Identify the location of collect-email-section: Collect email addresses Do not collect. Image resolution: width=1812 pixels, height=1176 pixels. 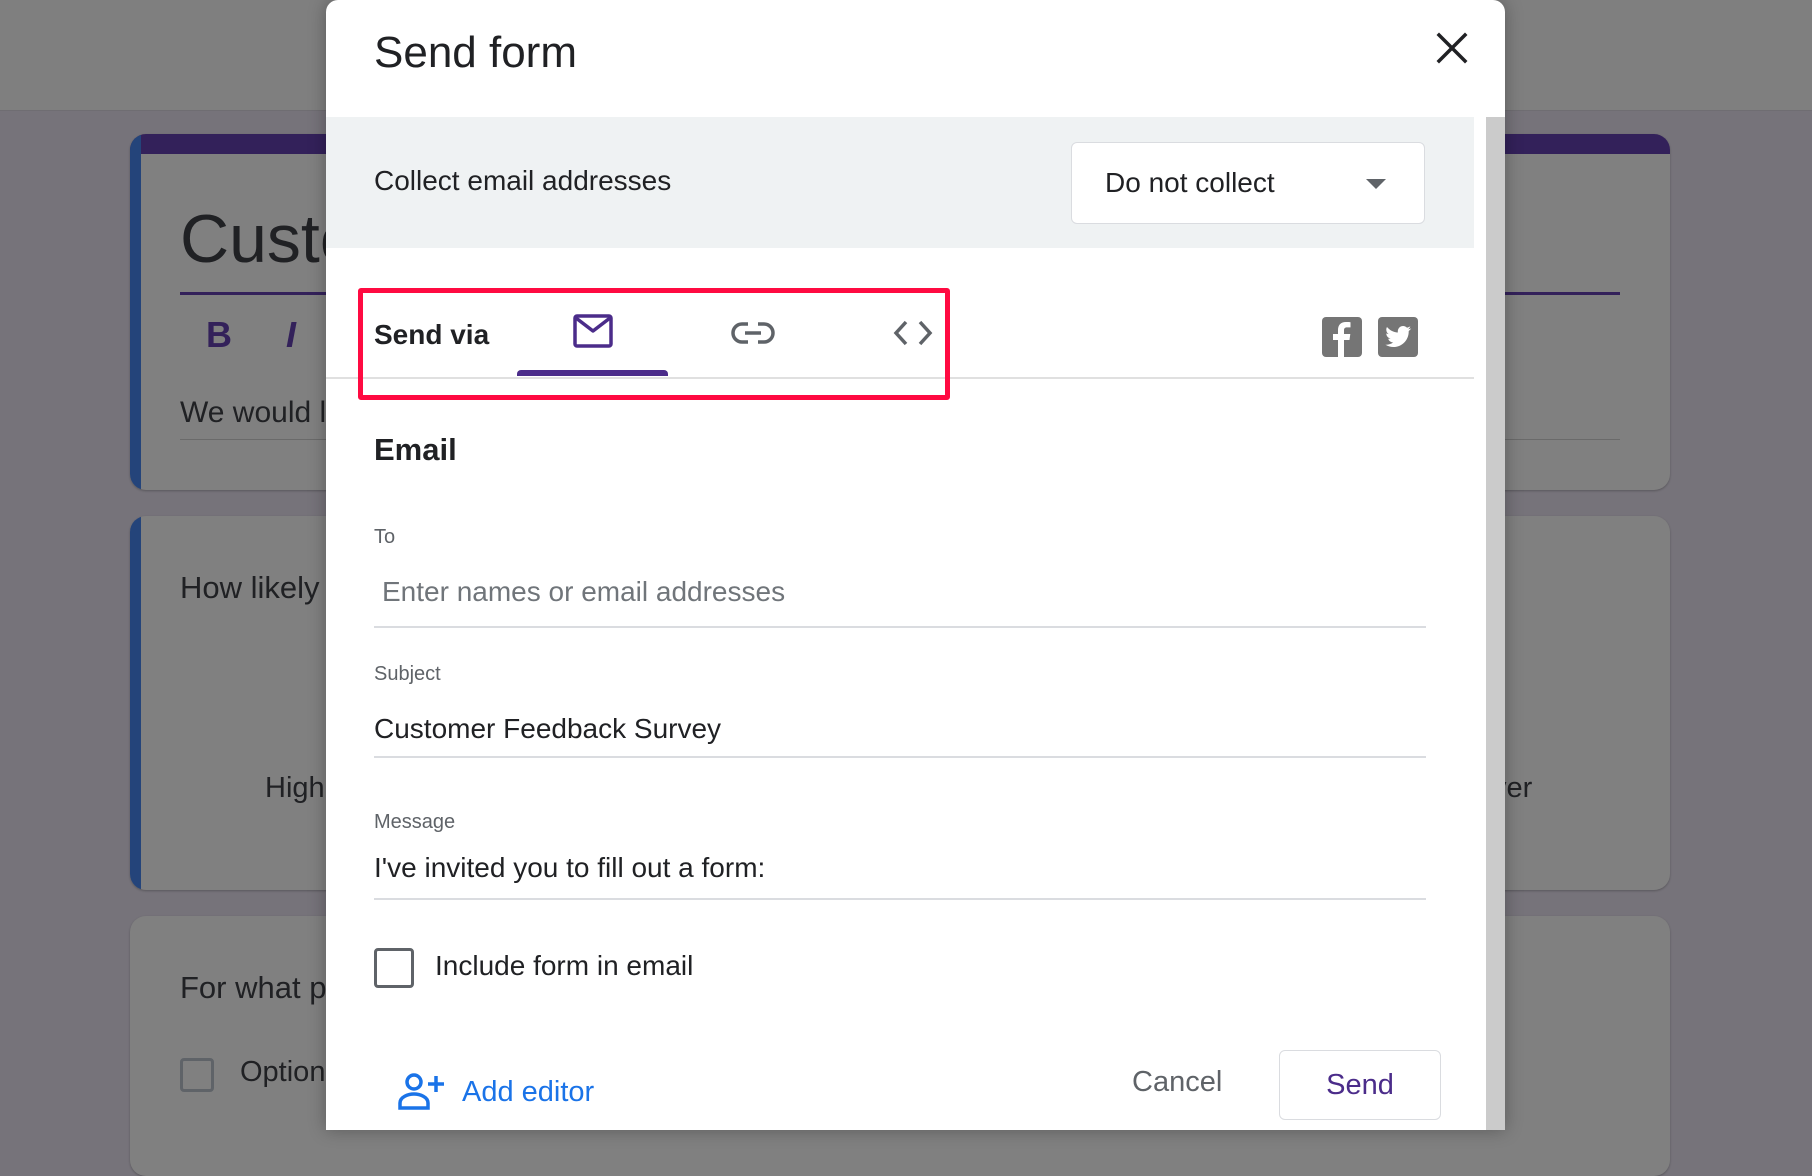
(900, 182).